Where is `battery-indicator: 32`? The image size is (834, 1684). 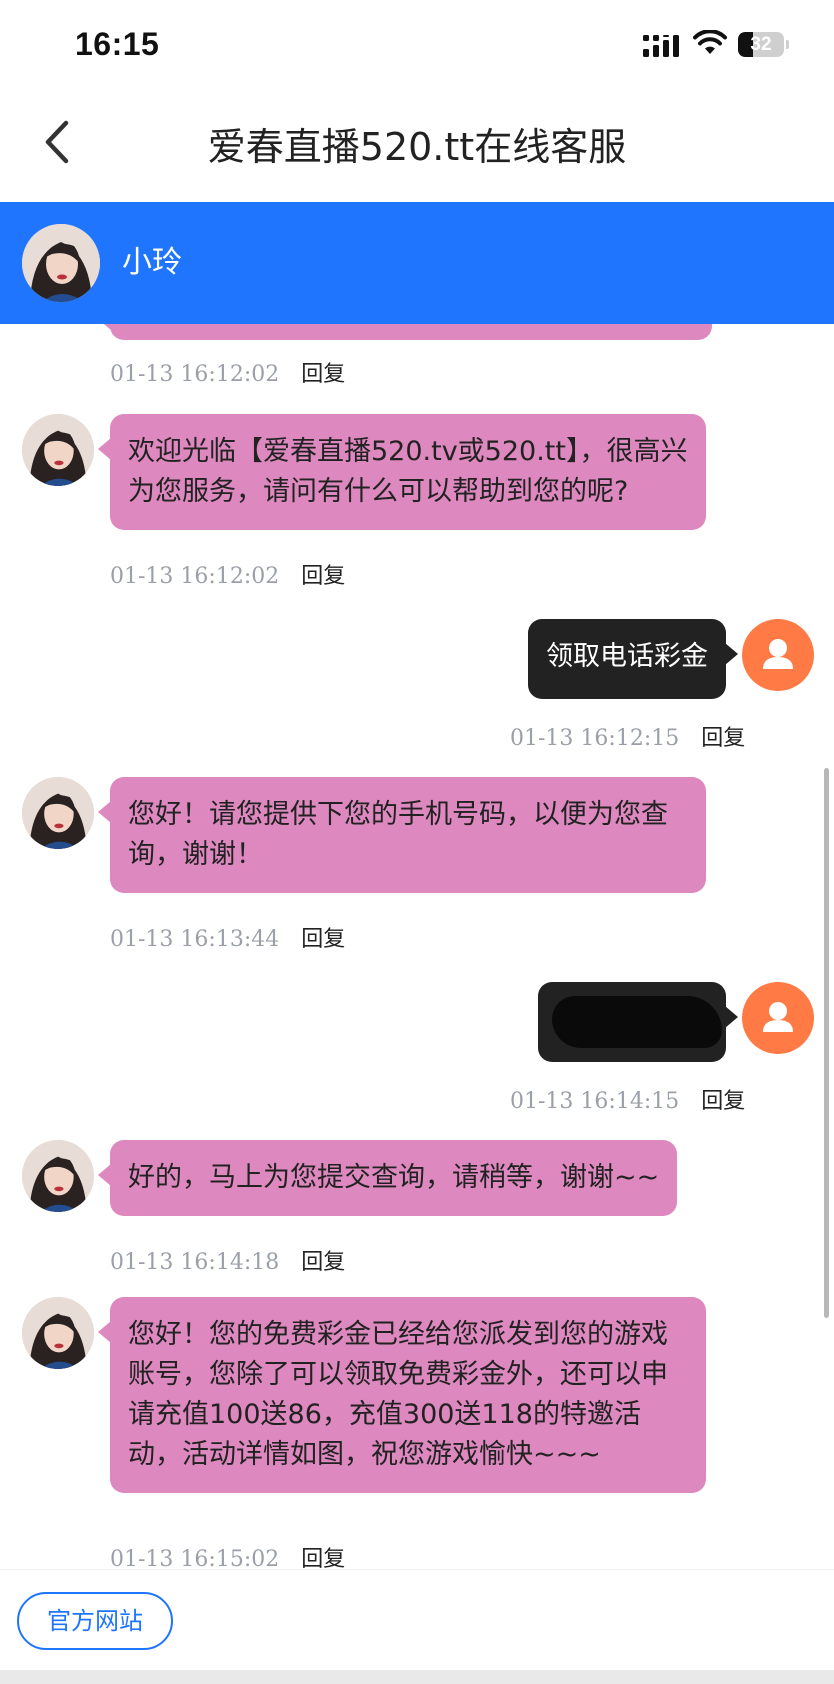
battery-indicator: 32 is located at coordinates (764, 44).